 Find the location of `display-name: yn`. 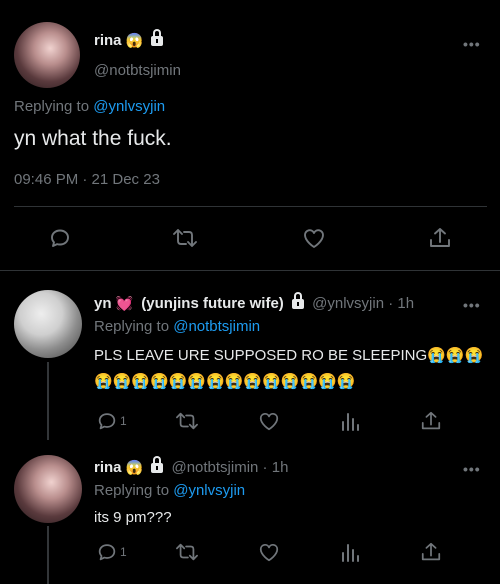

display-name: yn is located at coordinates (103, 303).